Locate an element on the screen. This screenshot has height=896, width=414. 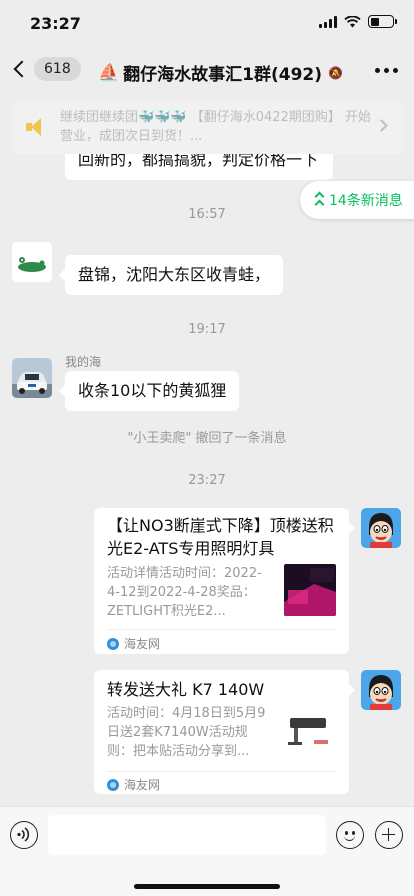
home-indicator is located at coordinates (207, 886).